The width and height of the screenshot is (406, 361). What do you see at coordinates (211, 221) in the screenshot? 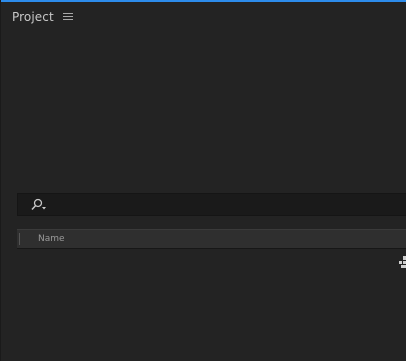
I see `panel-divider` at bounding box center [211, 221].